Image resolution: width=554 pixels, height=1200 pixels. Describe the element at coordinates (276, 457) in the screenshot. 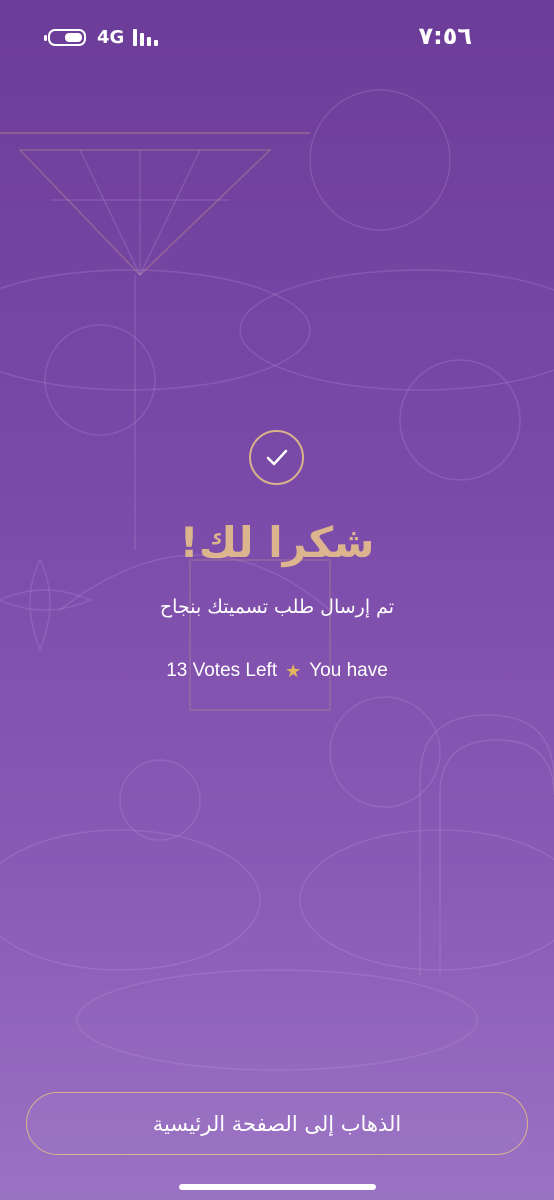

I see `checkmark-icon` at that location.